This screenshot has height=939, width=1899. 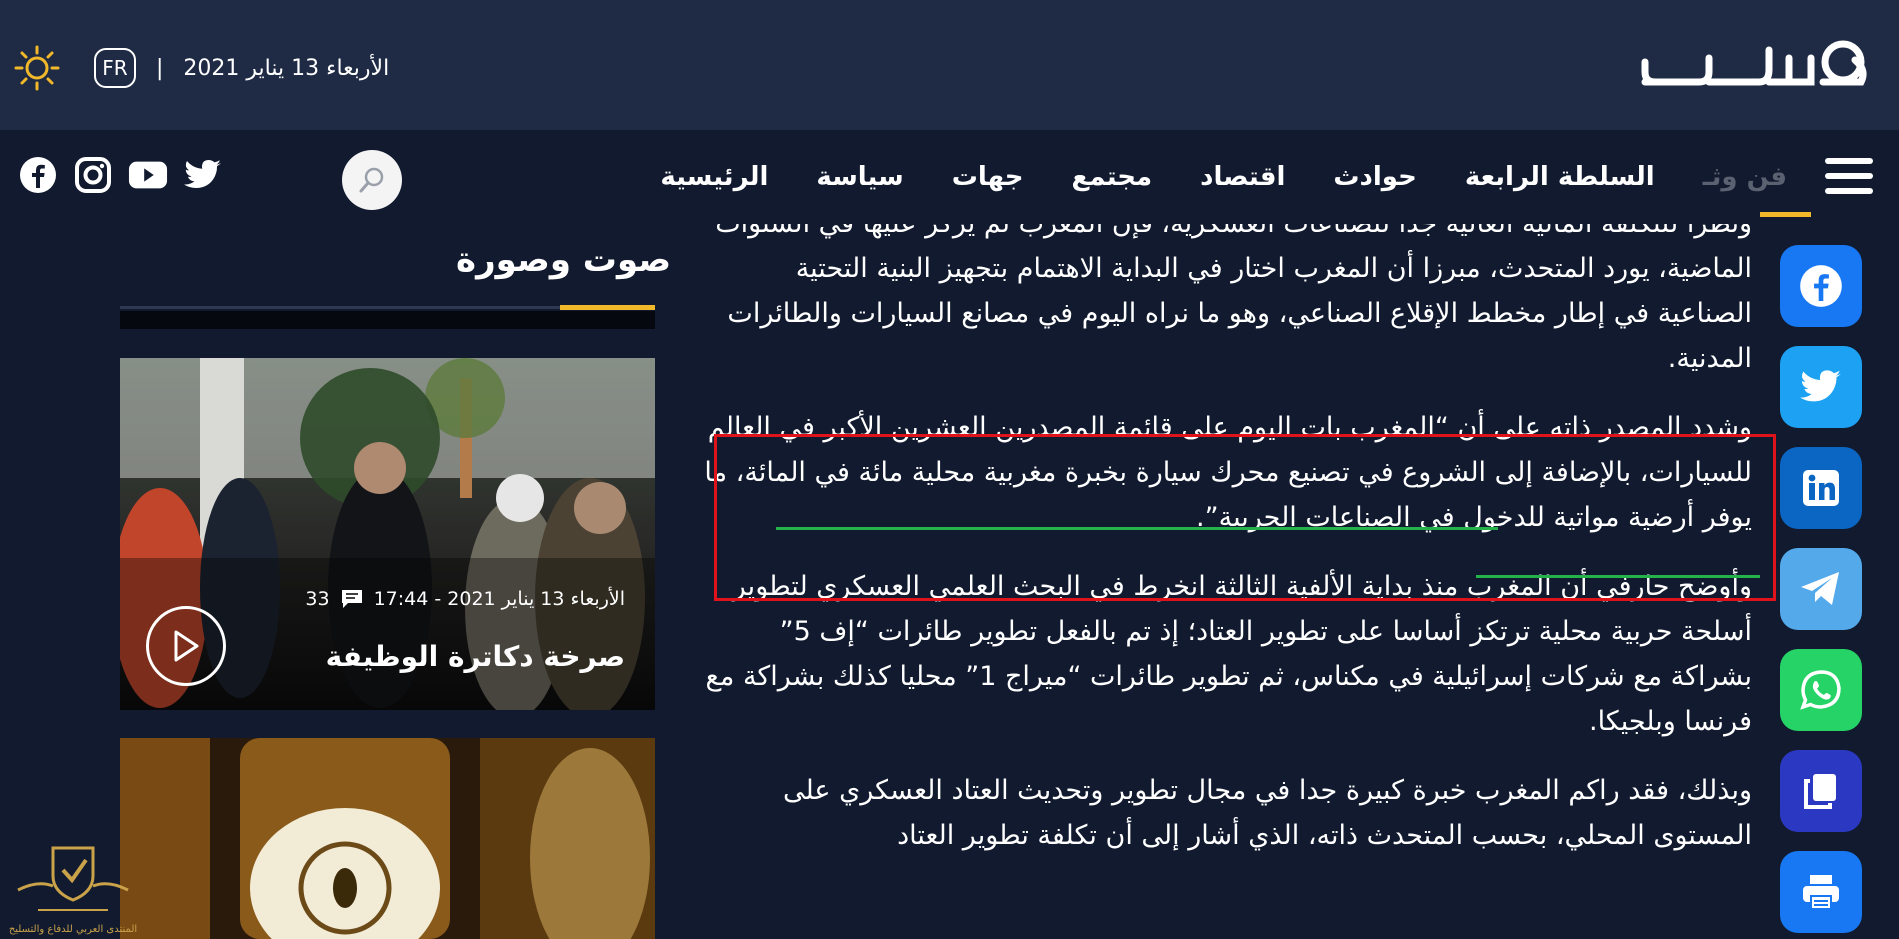 What do you see at coordinates (564, 260) in the screenshot?
I see `sidebar-title: صوت وصورة` at bounding box center [564, 260].